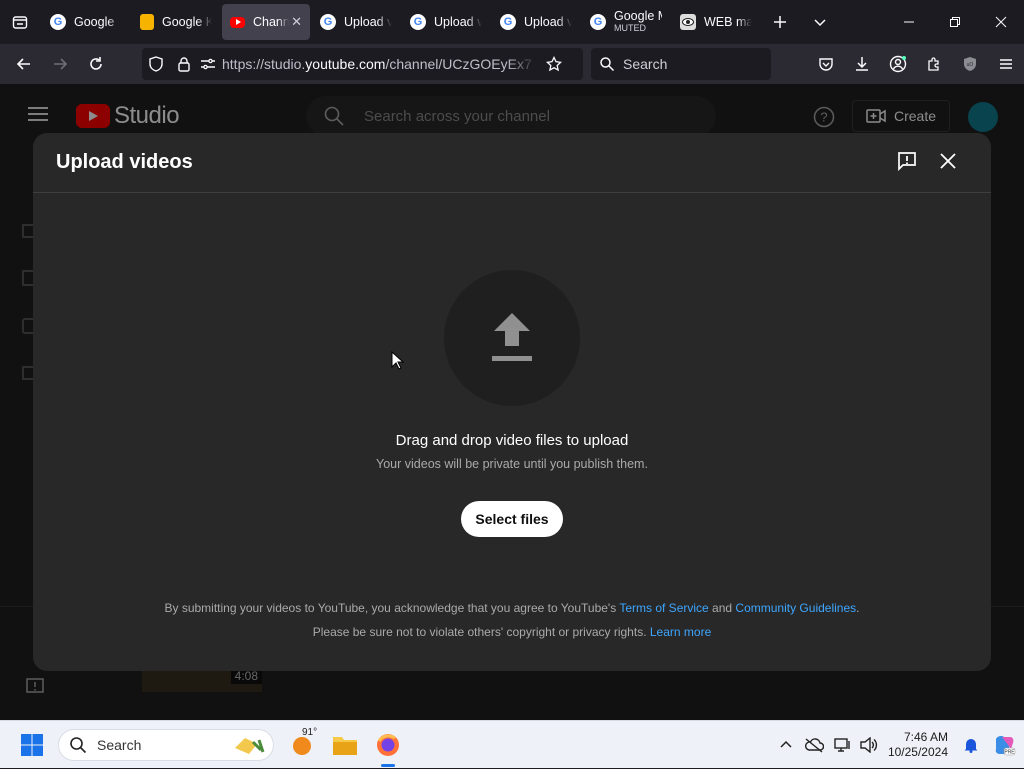 This screenshot has width=1024, height=769. I want to click on search-highlight-icon, so click(249, 745).